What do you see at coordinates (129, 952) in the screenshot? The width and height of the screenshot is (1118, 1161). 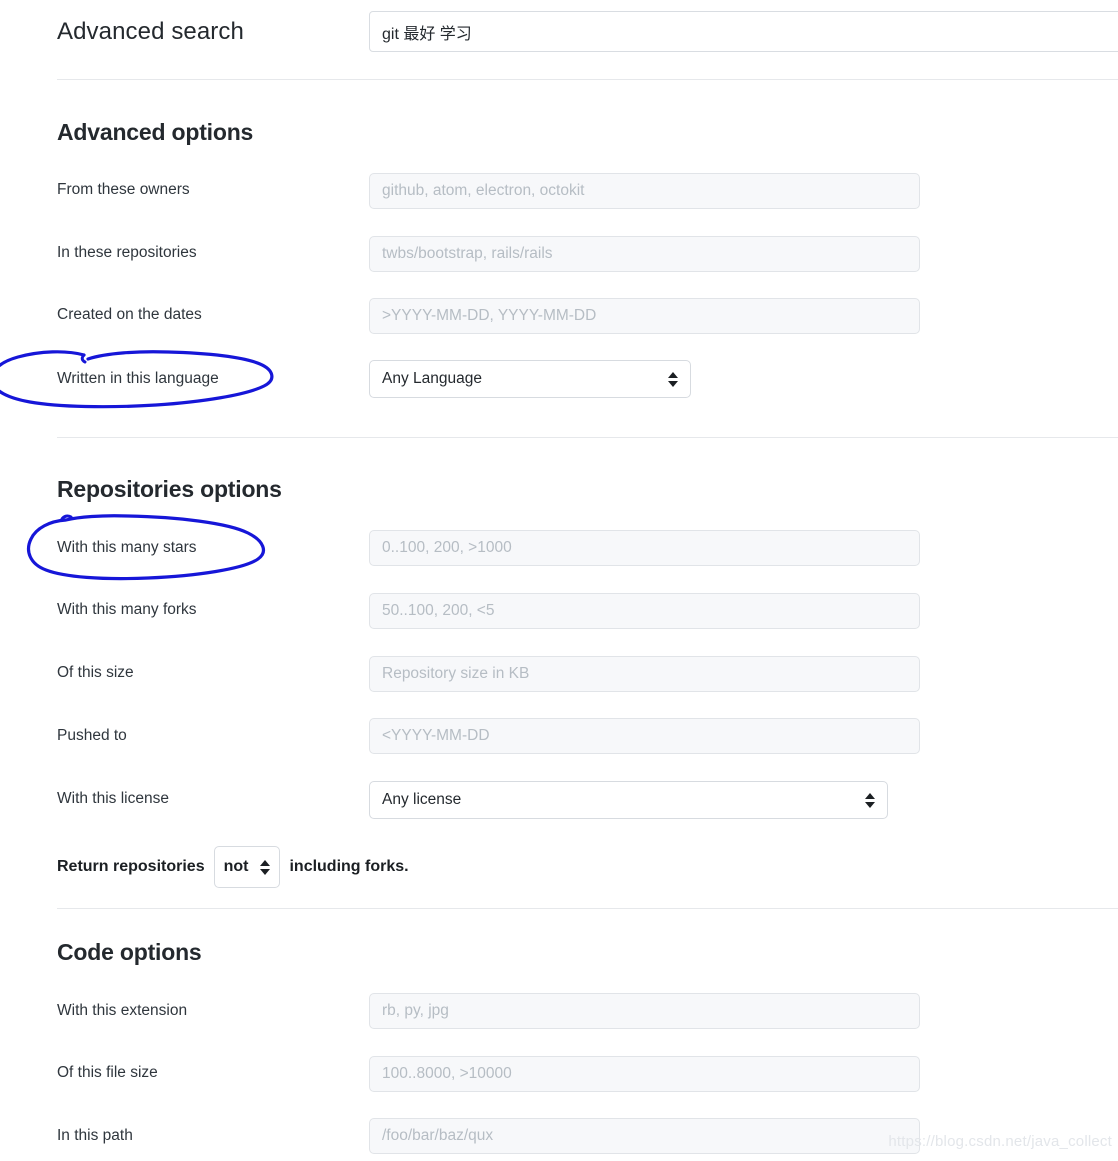 I see `section-title-code-options: Code options` at bounding box center [129, 952].